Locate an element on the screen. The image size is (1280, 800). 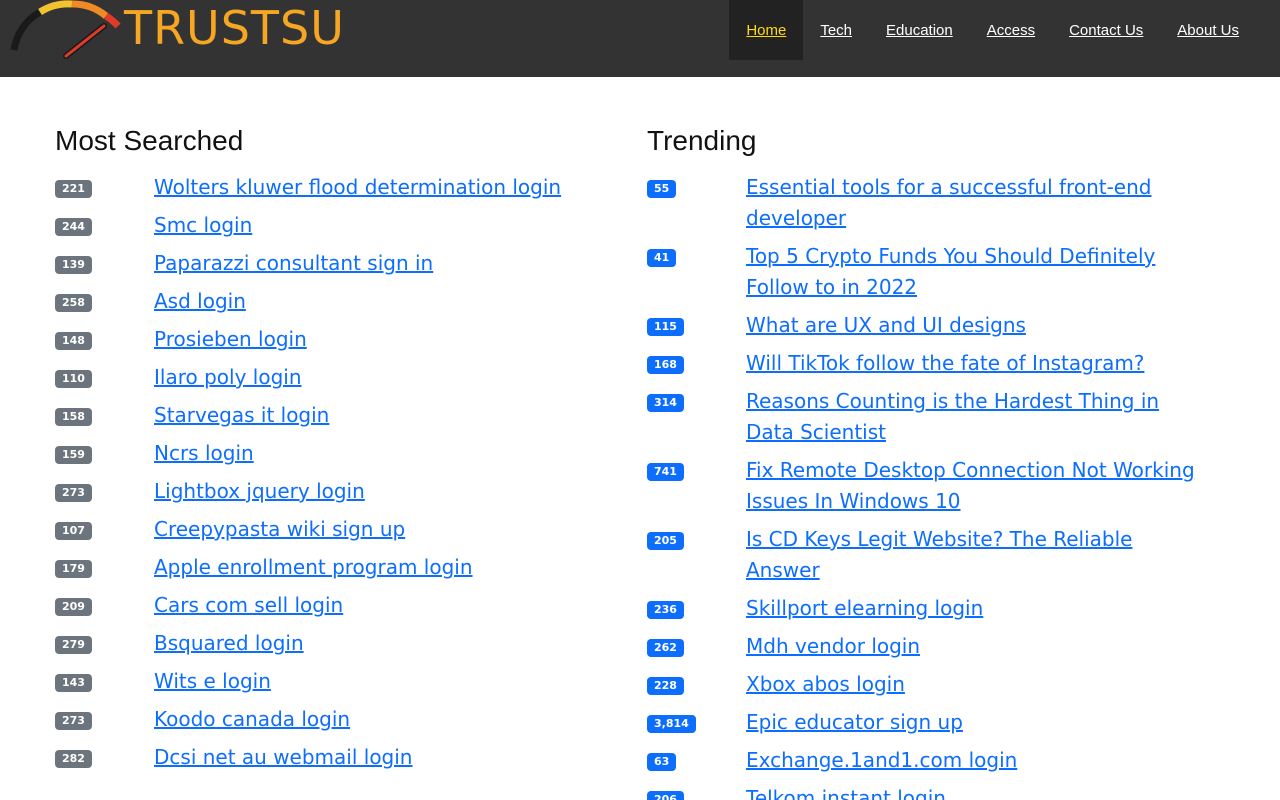
count-badge: 279 is located at coordinates (73, 645).